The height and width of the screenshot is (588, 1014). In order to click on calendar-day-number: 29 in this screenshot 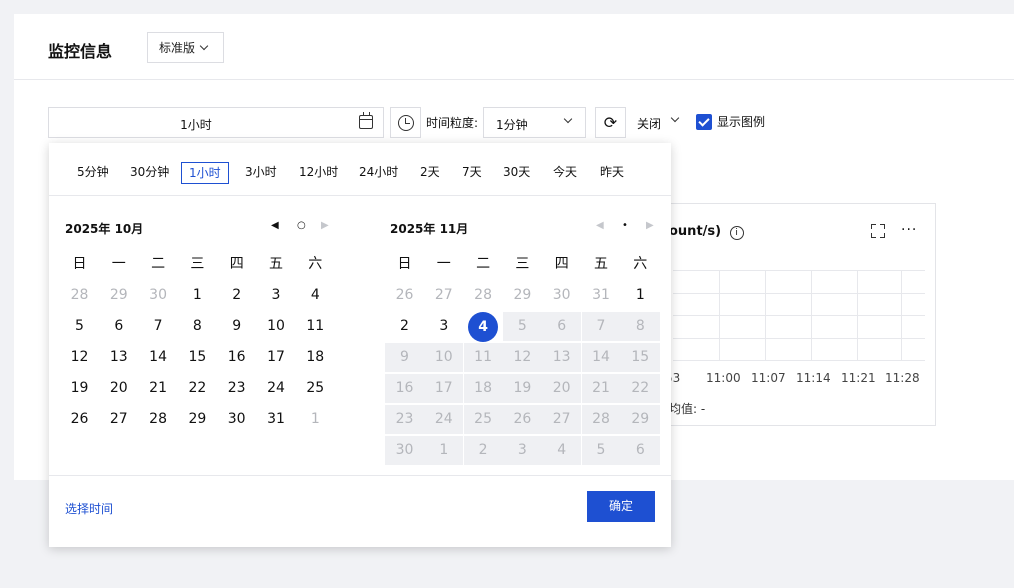, I will do `click(118, 295)`.